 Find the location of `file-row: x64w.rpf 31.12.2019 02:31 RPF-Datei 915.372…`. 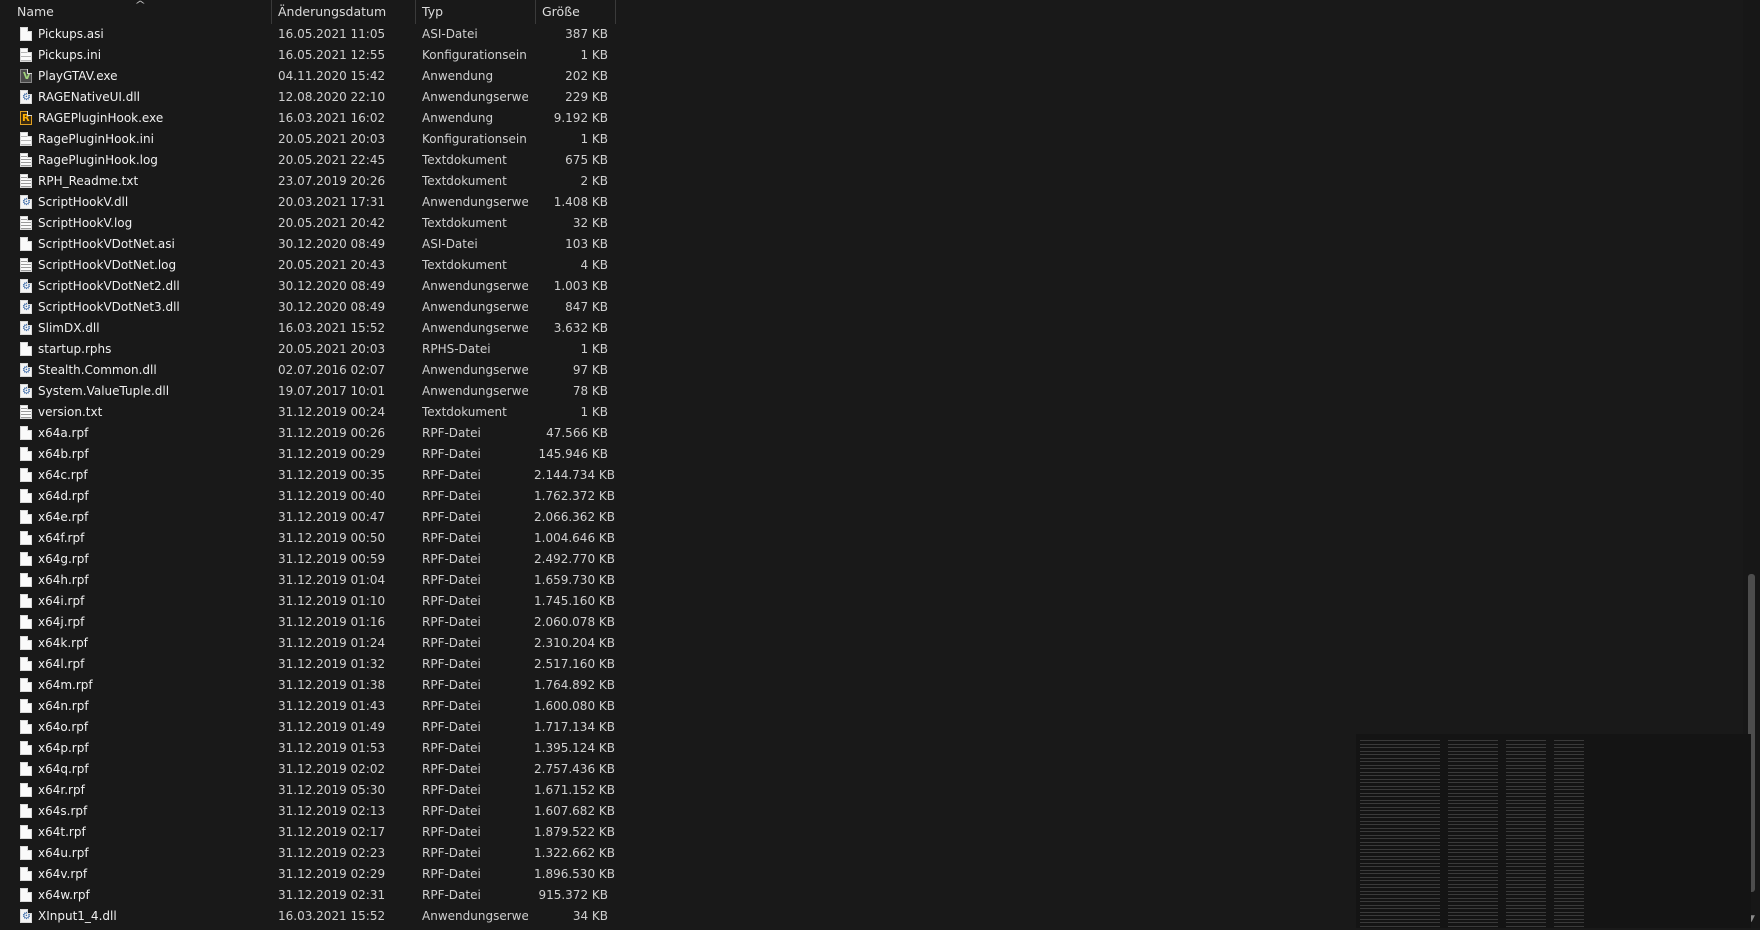

file-row: x64w.rpf 31.12.2019 02:31 RPF-Datei 915.372… is located at coordinates (308, 895).